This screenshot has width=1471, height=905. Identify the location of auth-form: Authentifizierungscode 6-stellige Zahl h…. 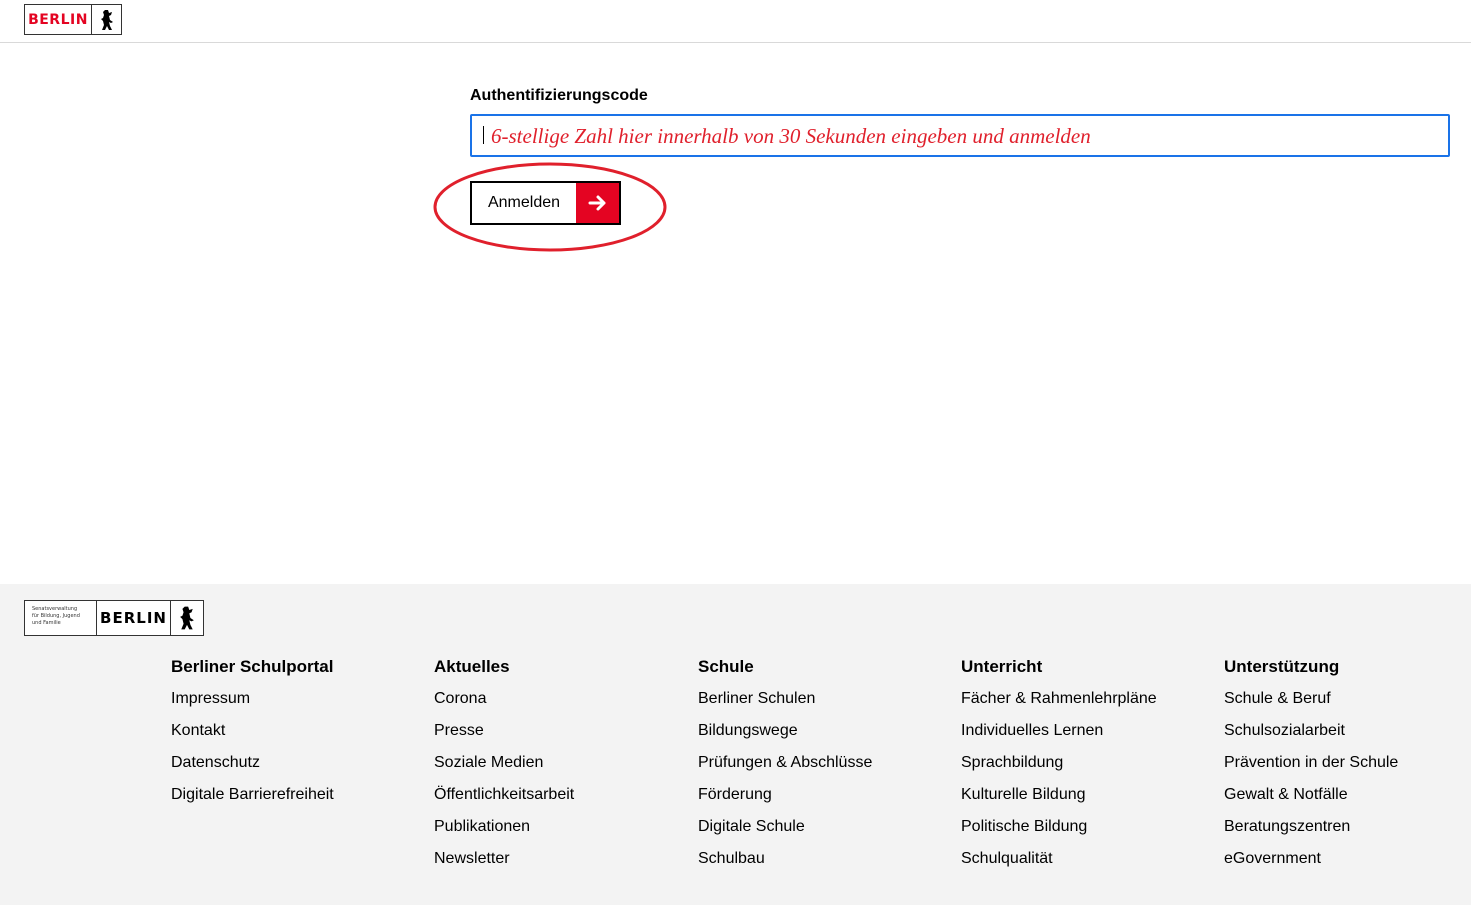
(960, 155).